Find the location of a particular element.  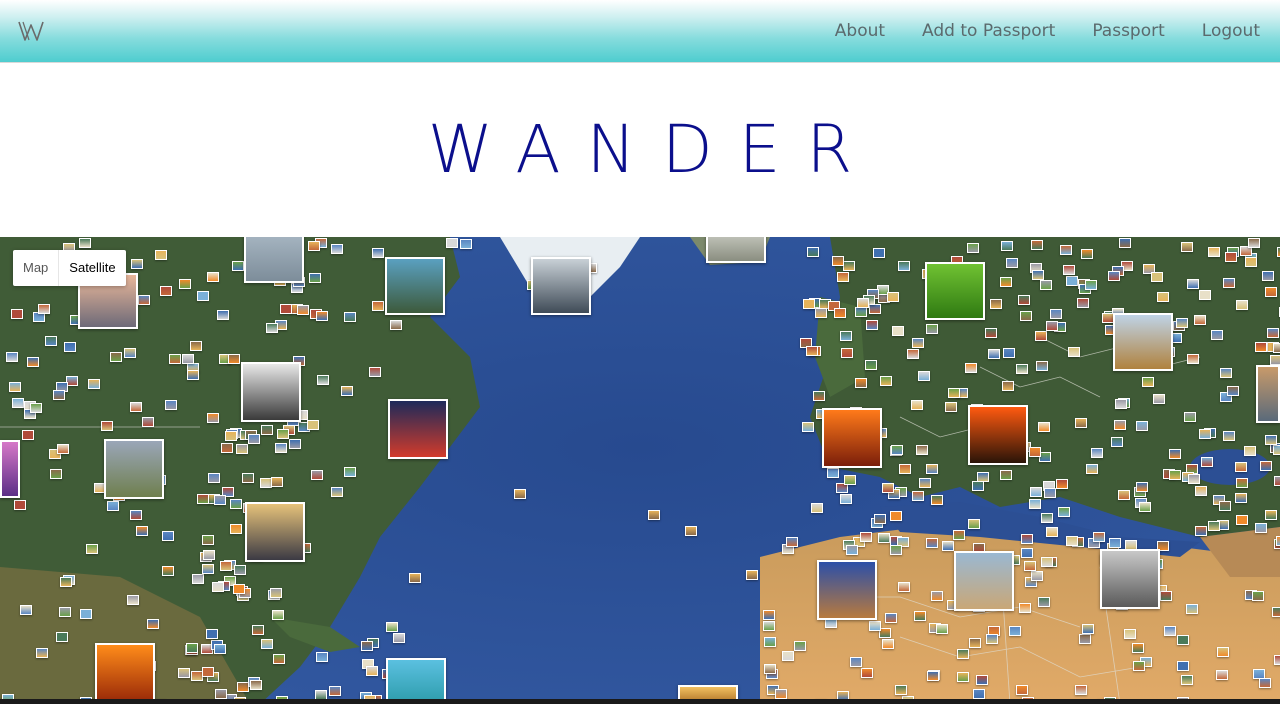

map-type-map-button: Map is located at coordinates (35, 268).